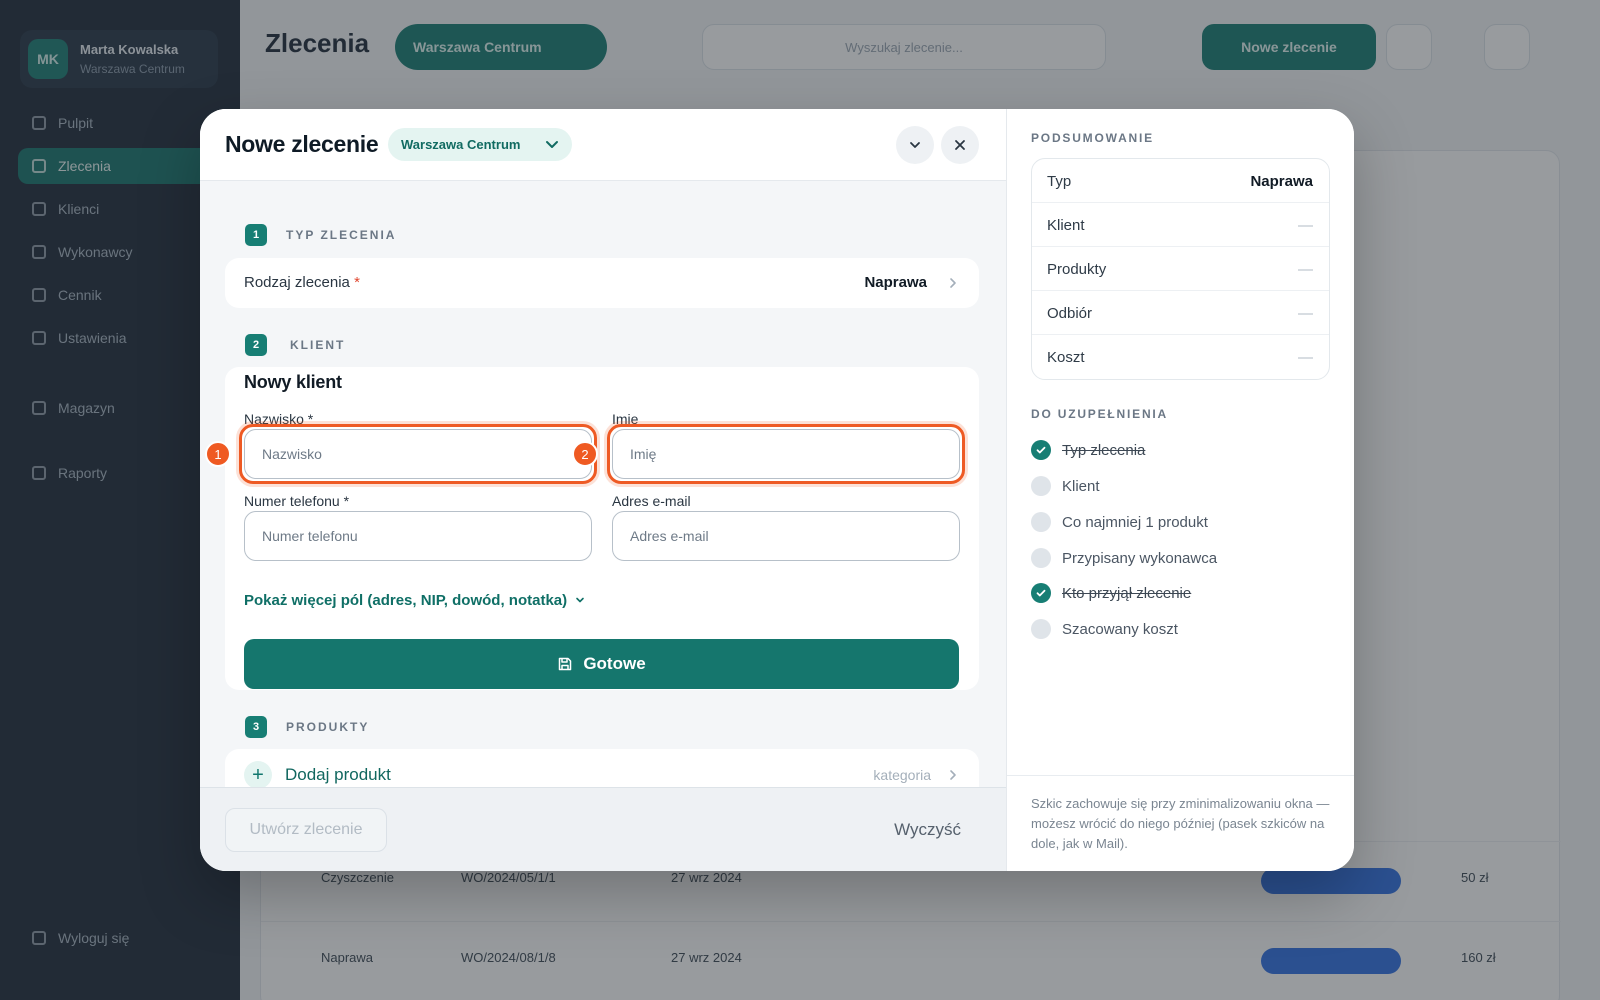  What do you see at coordinates (1127, 593) in the screenshot?
I see `todo-label: Kto przyjął zlecenie` at bounding box center [1127, 593].